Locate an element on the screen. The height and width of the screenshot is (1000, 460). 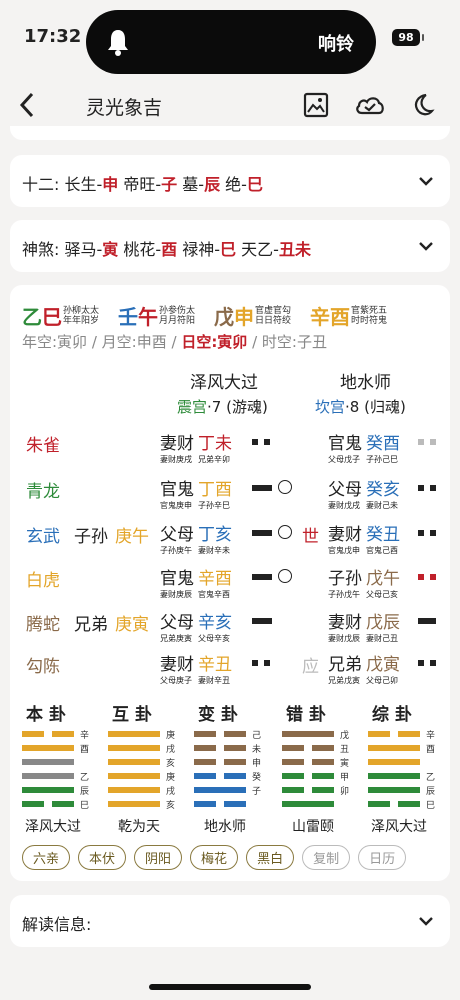
left-yao-sub1: 妻财庚戌 is located at coordinates (176, 459).